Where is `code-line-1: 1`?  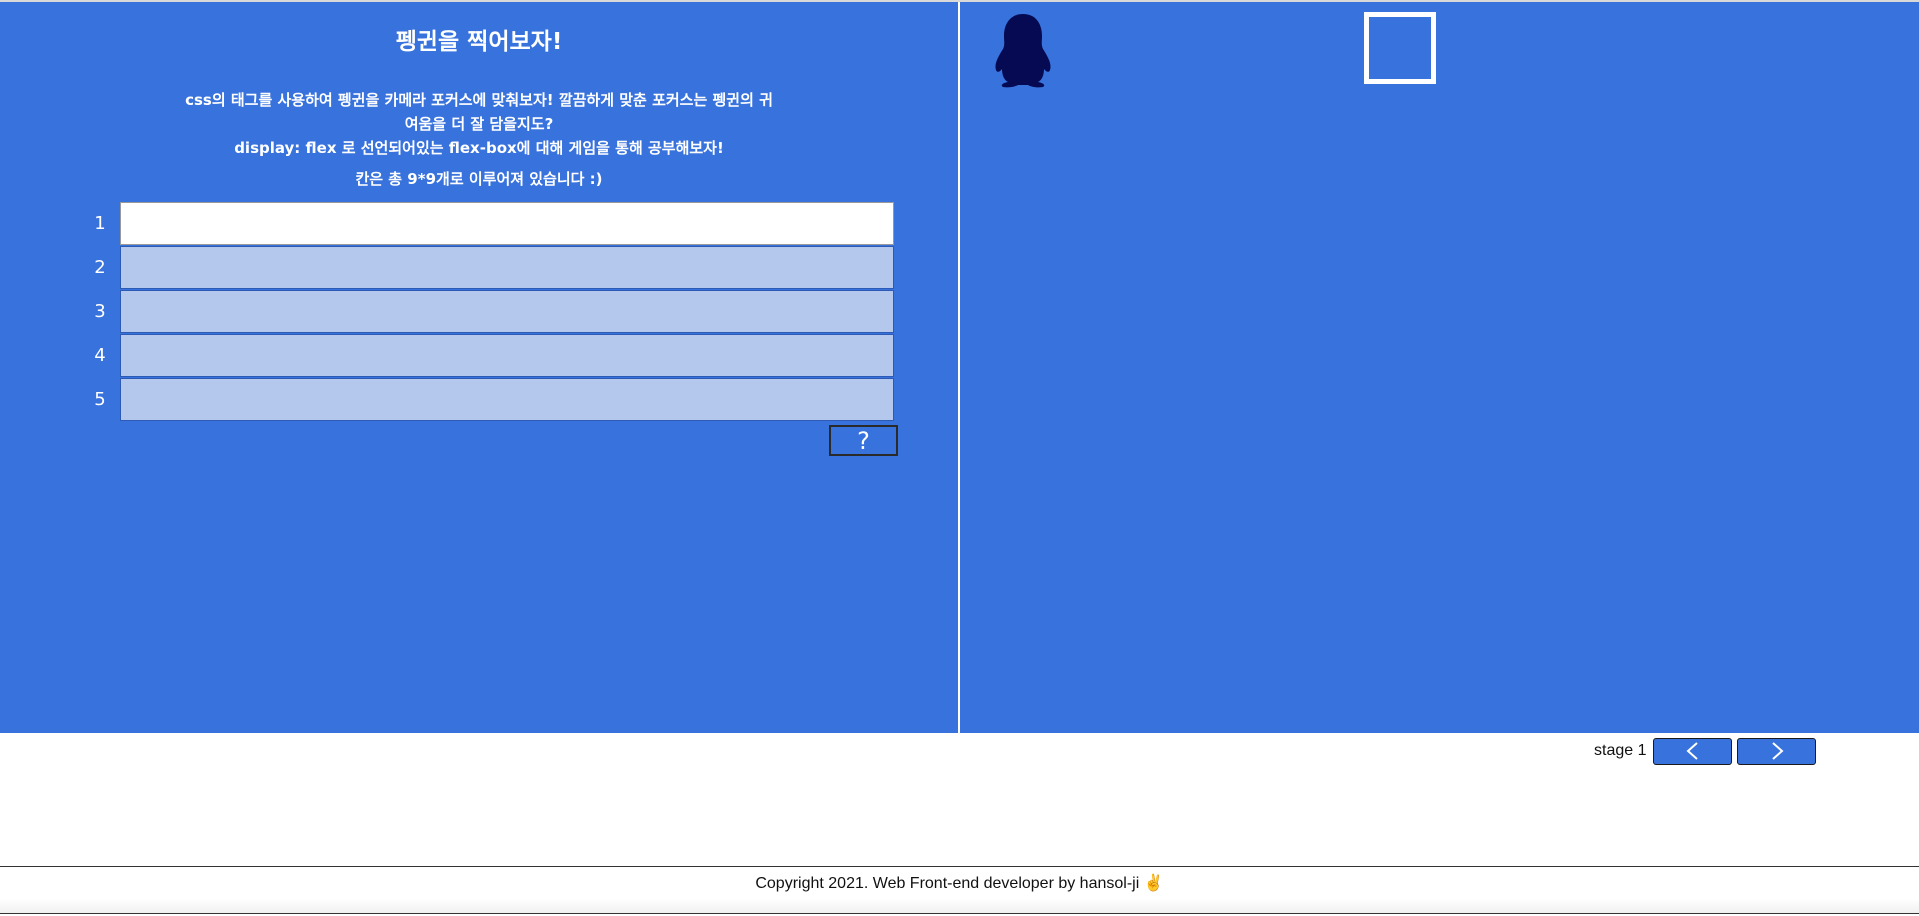
code-line-1: 1 is located at coordinates (487, 223).